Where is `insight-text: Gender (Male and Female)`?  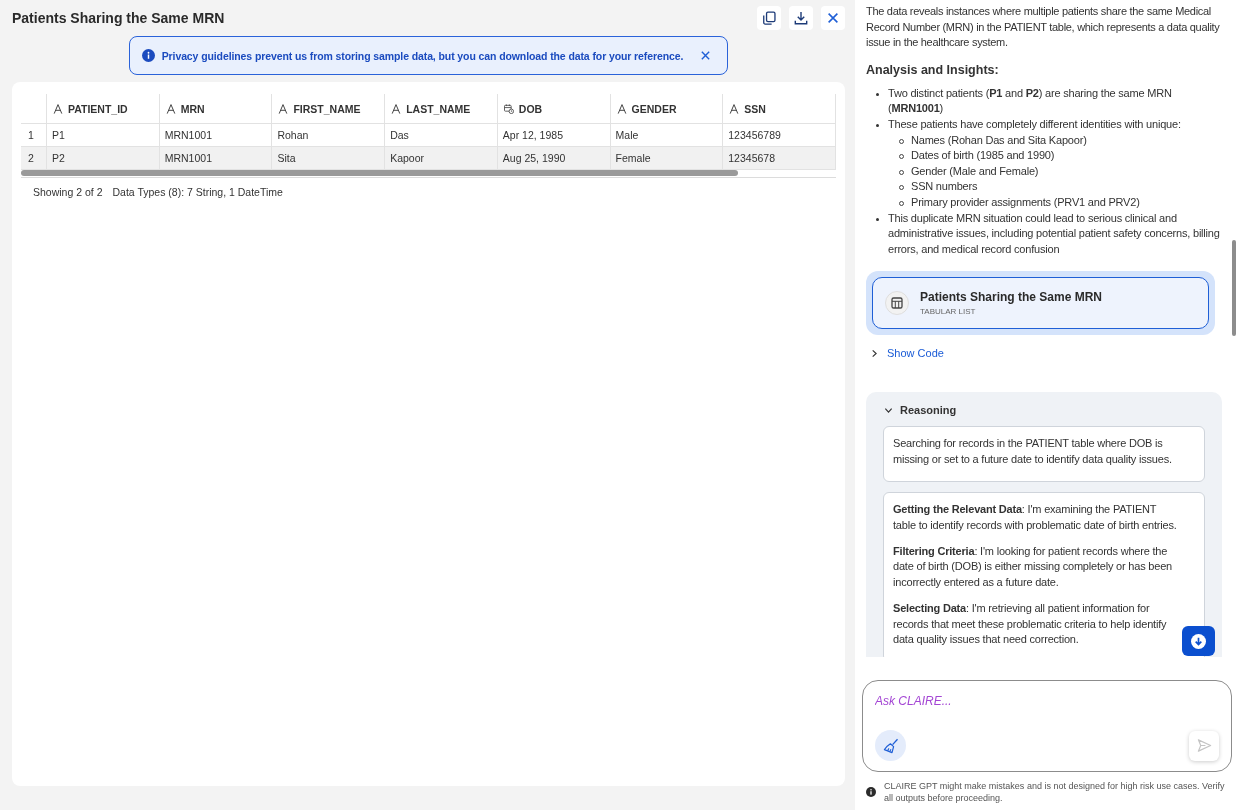
insight-text: Gender (Male and Female) is located at coordinates (975, 171).